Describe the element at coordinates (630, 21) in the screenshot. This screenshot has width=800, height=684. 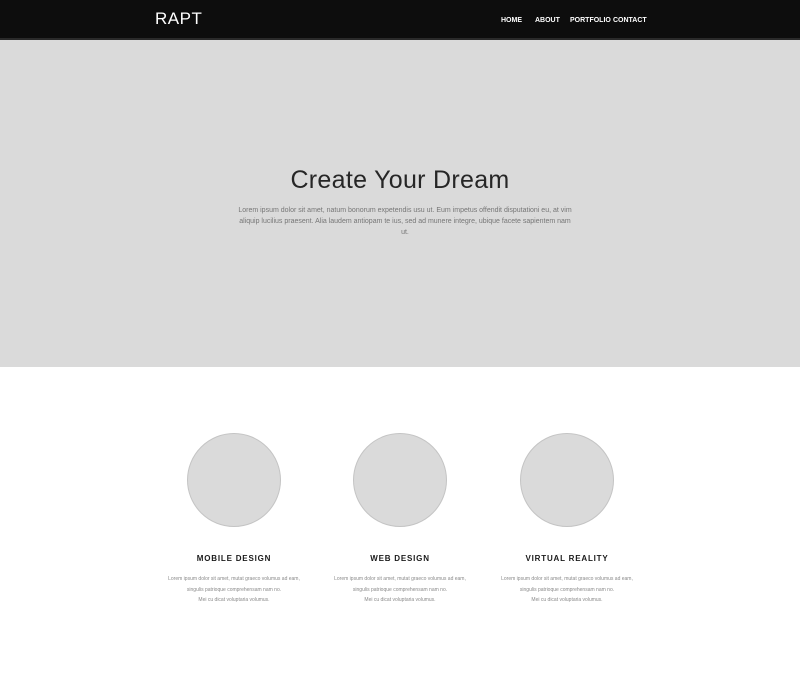
I see `menu-item-contact: CONTACT` at that location.